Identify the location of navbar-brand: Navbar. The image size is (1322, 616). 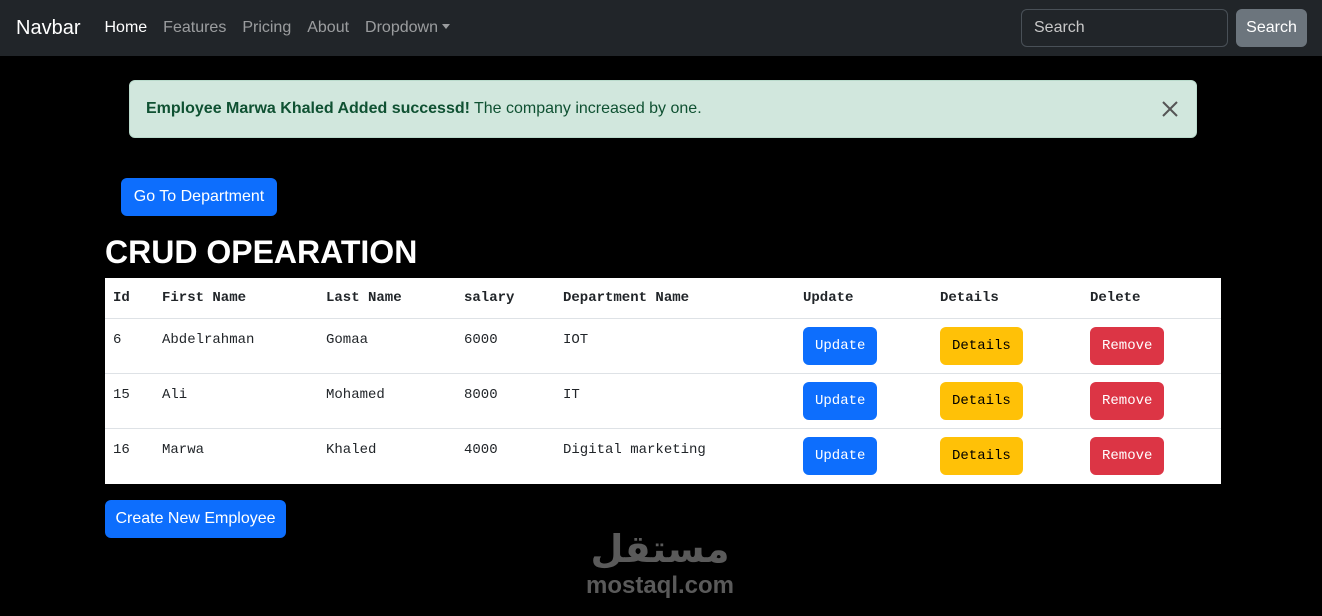
(48, 28).